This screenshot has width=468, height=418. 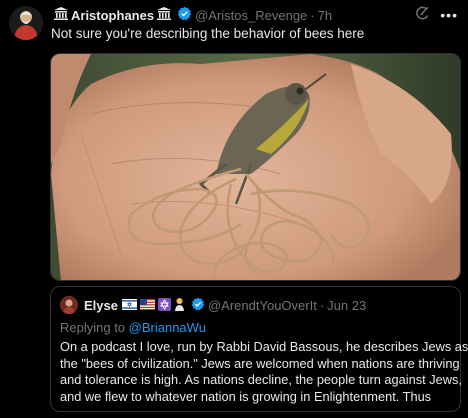 What do you see at coordinates (167, 327) in the screenshot?
I see `replying-mention: @BriannaWu` at bounding box center [167, 327].